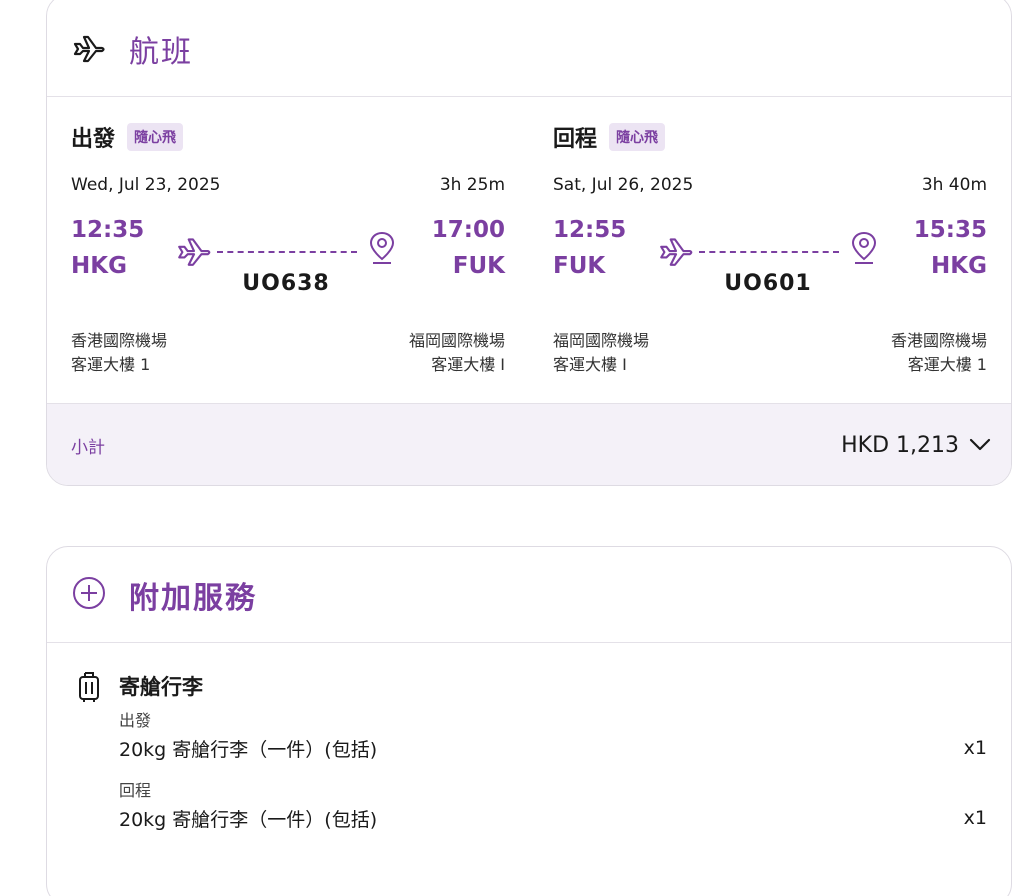  Describe the element at coordinates (529, 595) in the screenshot. I see `addon-card-header: 附加服務` at that location.